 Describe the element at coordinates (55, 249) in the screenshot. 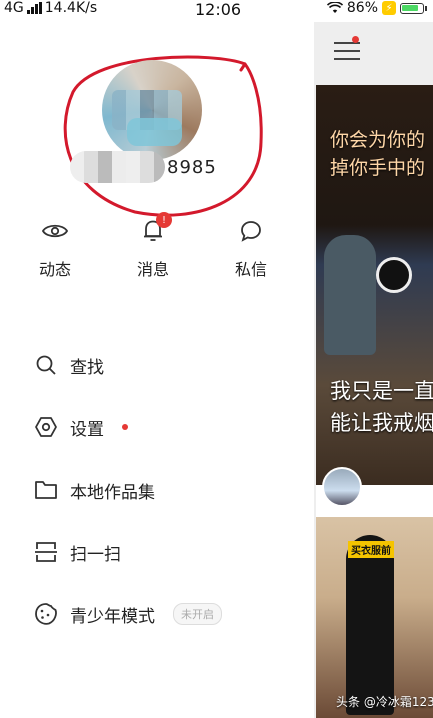

I see `quick-action-dynamic: 动态` at that location.